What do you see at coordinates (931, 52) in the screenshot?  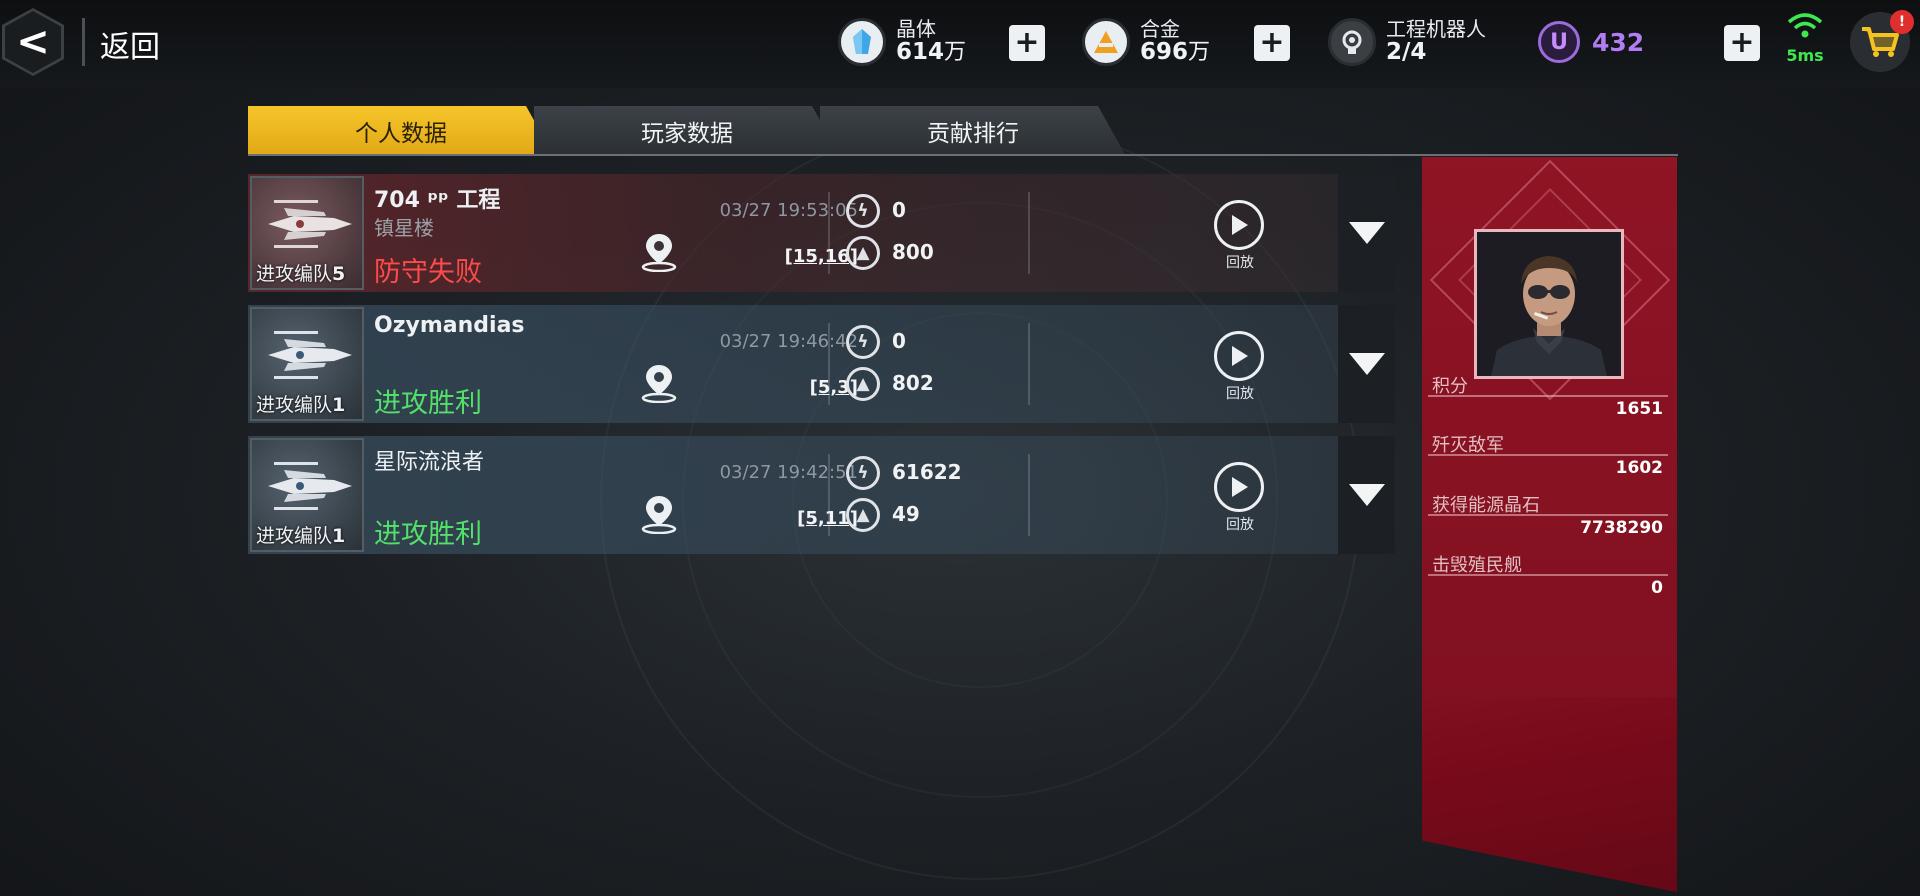 I see `crystal-amount: 614万` at bounding box center [931, 52].